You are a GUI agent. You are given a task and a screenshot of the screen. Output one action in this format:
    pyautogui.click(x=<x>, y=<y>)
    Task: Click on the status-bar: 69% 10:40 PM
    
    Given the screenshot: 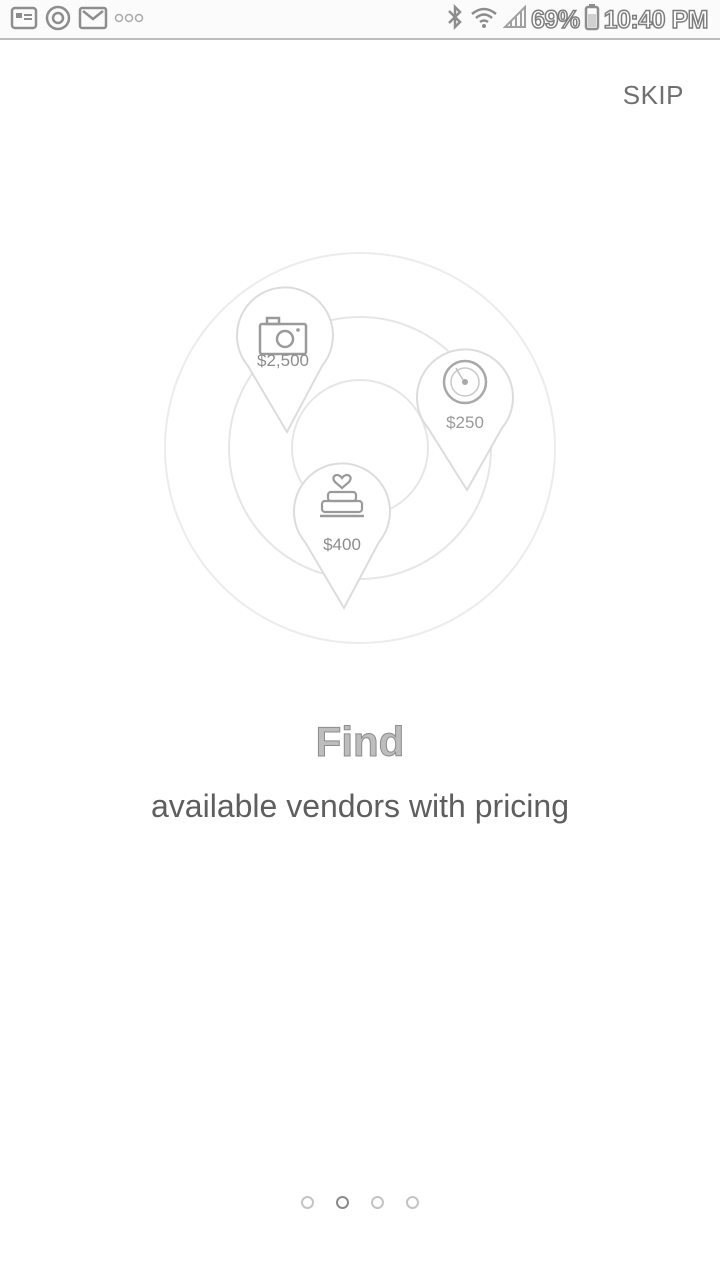 What is the action you would take?
    pyautogui.click(x=360, y=20)
    